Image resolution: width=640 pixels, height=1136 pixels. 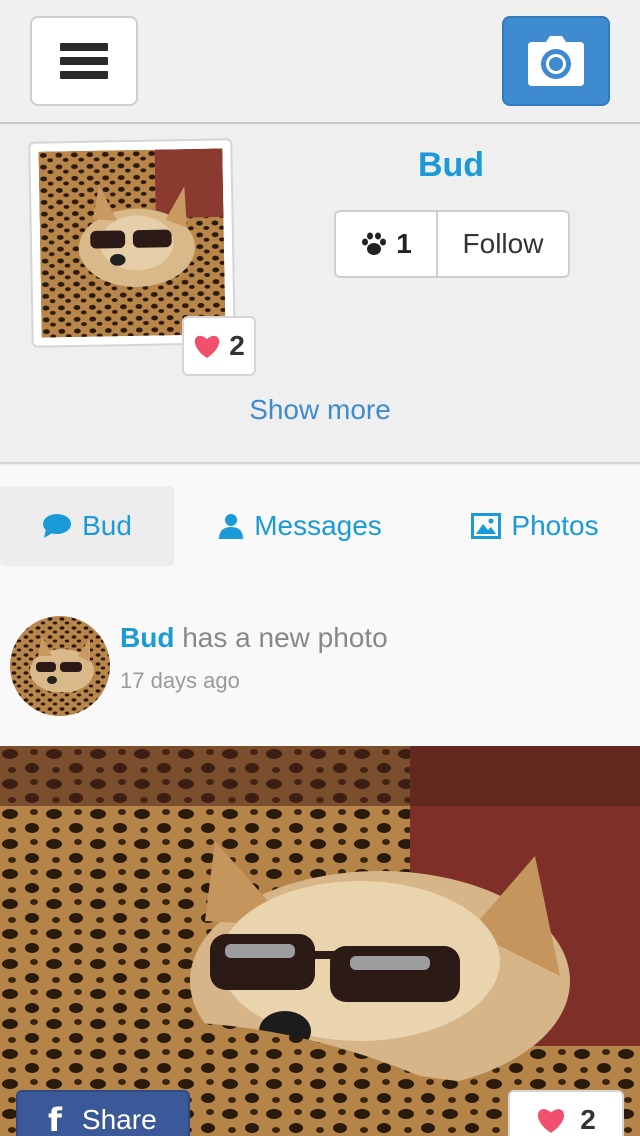 I want to click on show-more-link: Show more, so click(x=320, y=410).